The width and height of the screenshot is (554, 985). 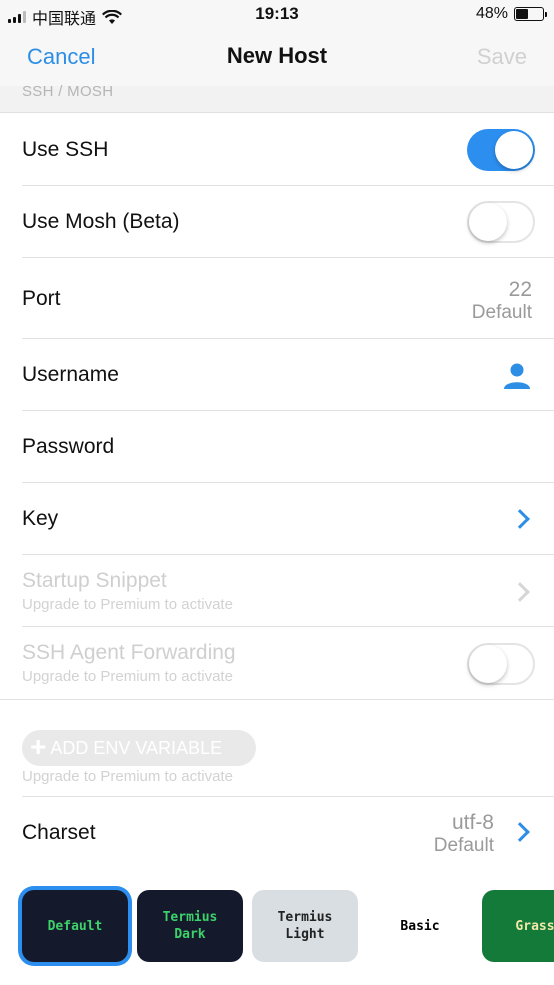 I want to click on startup-snippet-subtitle: Upgrade to Premium to activate, so click(x=127, y=604).